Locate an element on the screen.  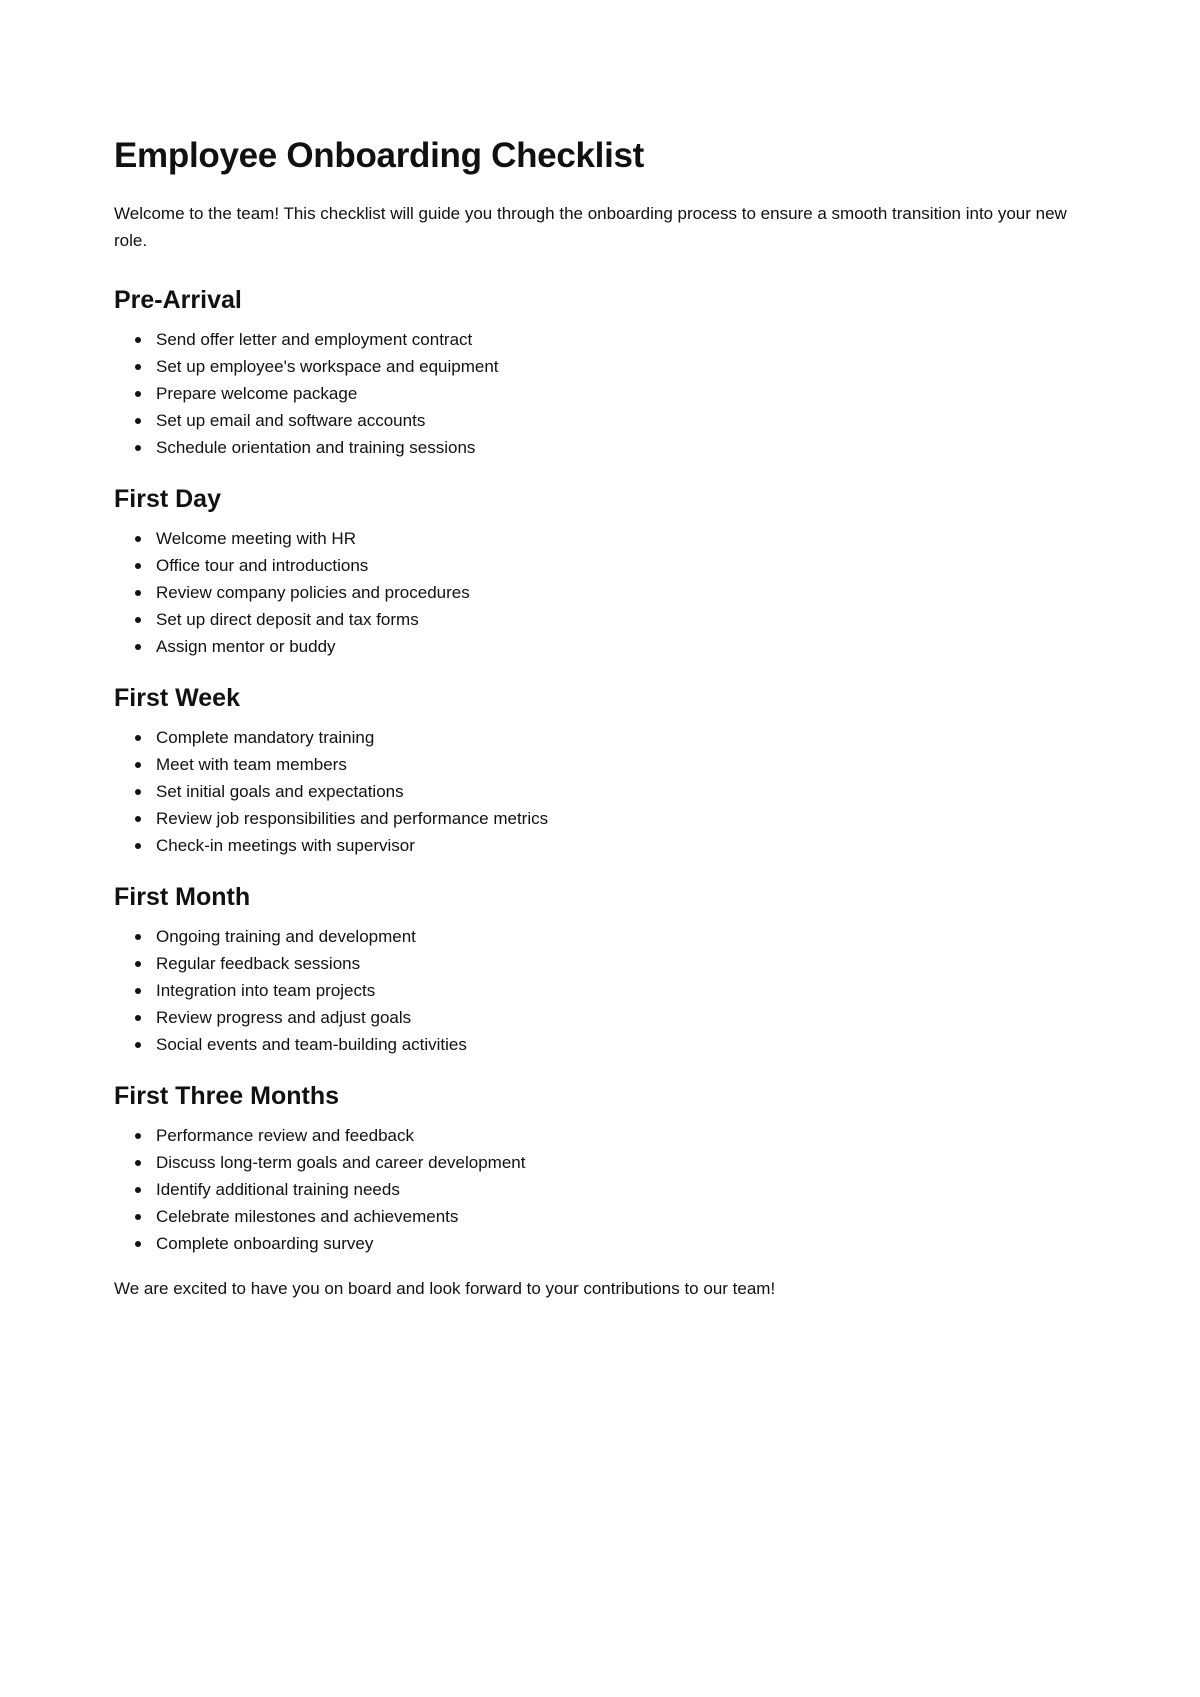
checklist-item: Celebrate milestones and achievements is located at coordinates (610, 1216).